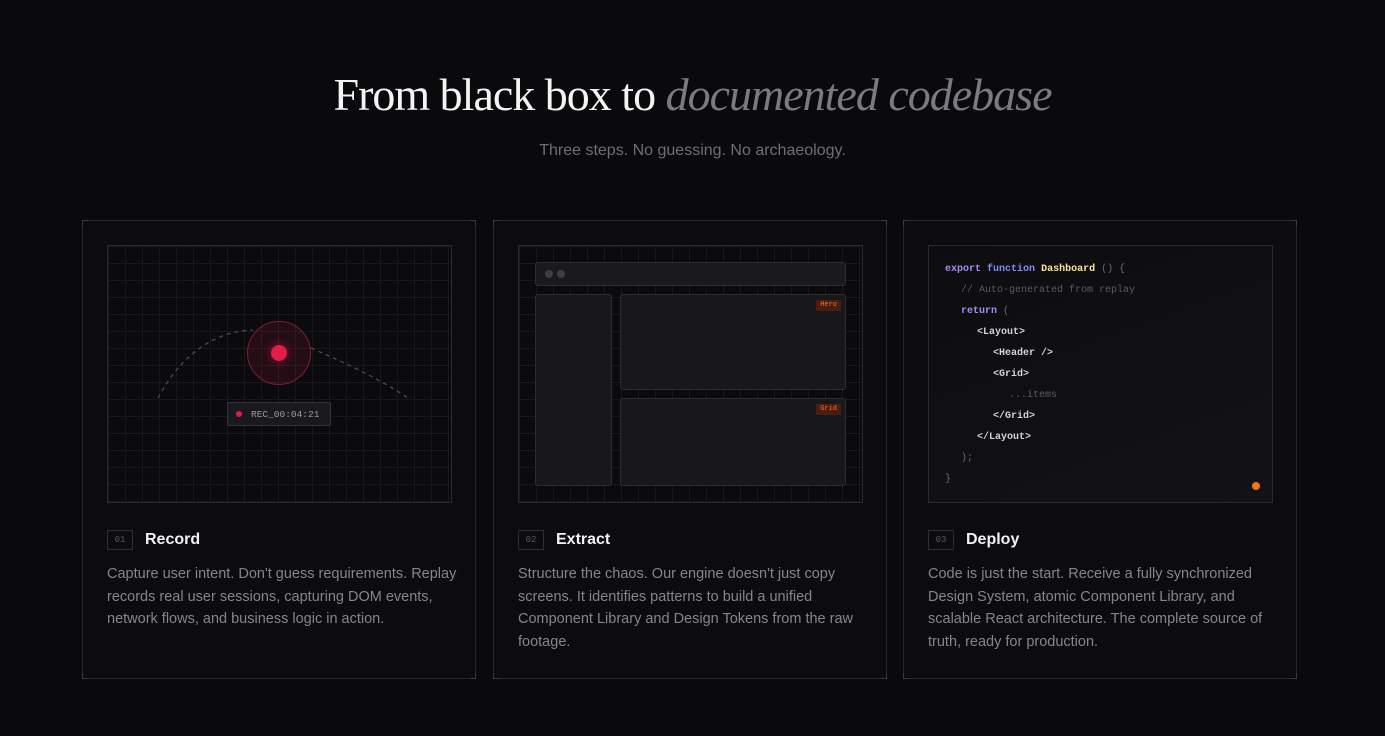 The height and width of the screenshot is (736, 1385). I want to click on code-line: // Auto-generated from replay, so click(1048, 290).